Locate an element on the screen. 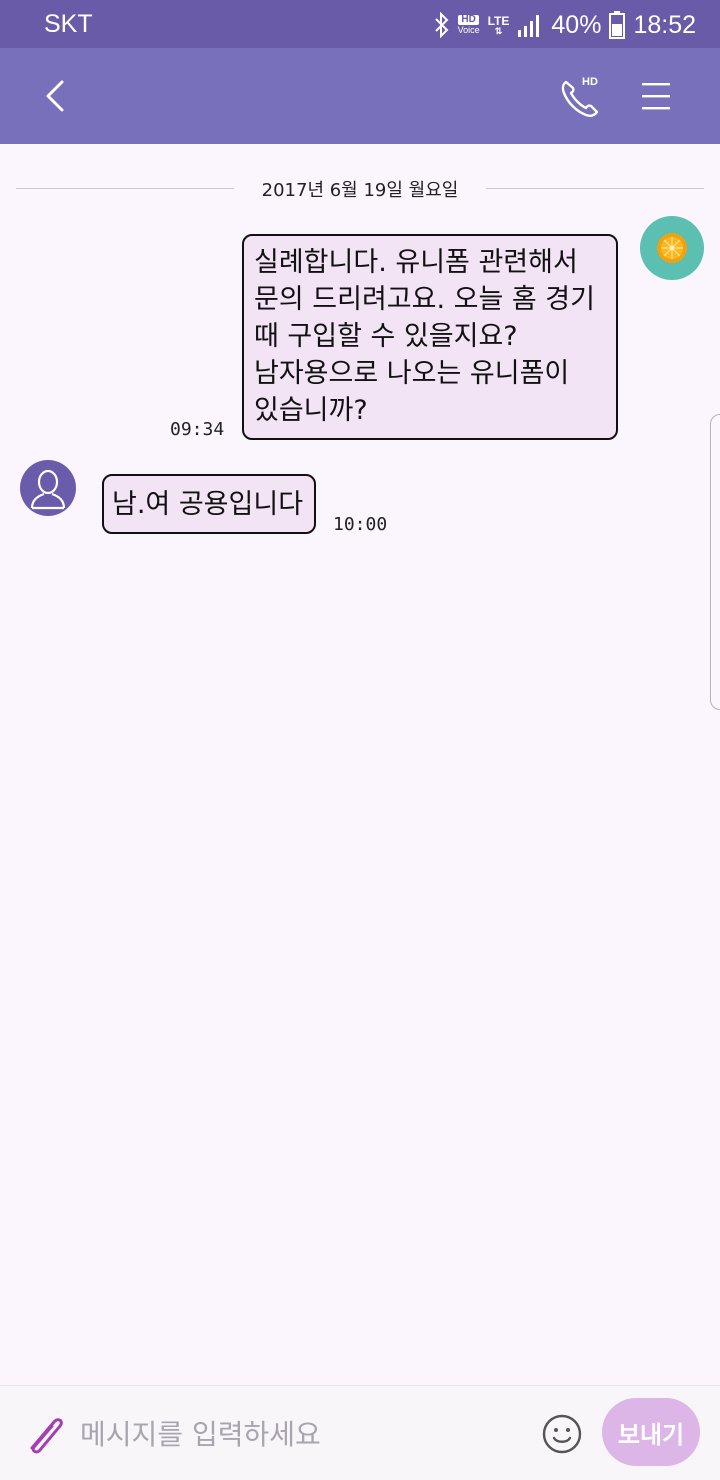 The width and height of the screenshot is (720, 1480). message-line: 실례합니다. 유니폼 관련해서 is located at coordinates (416, 262).